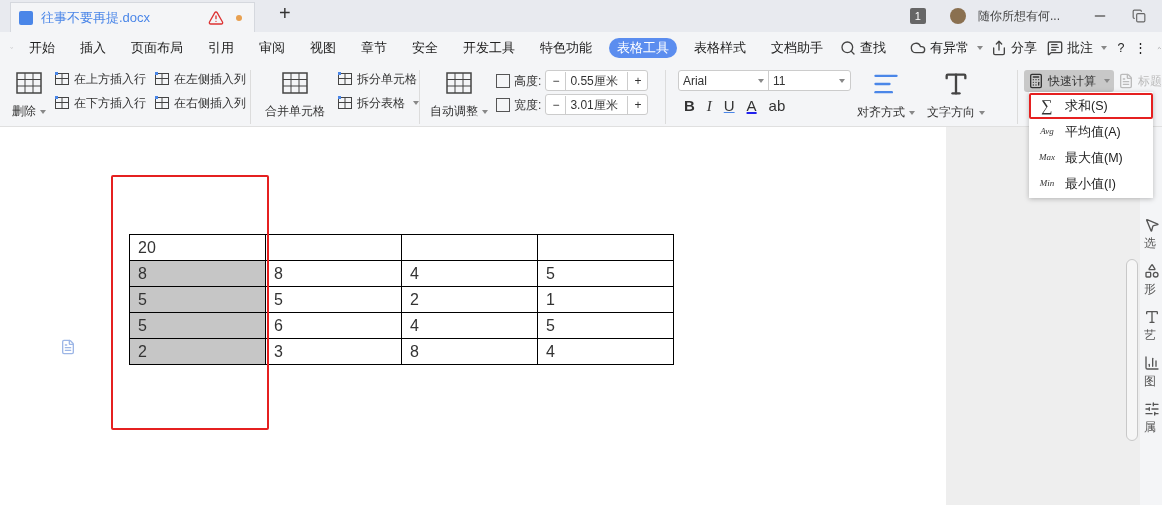 This screenshot has height=505, width=1162. Describe the element at coordinates (1132, 350) in the screenshot. I see `scrollbar-thumb` at that location.